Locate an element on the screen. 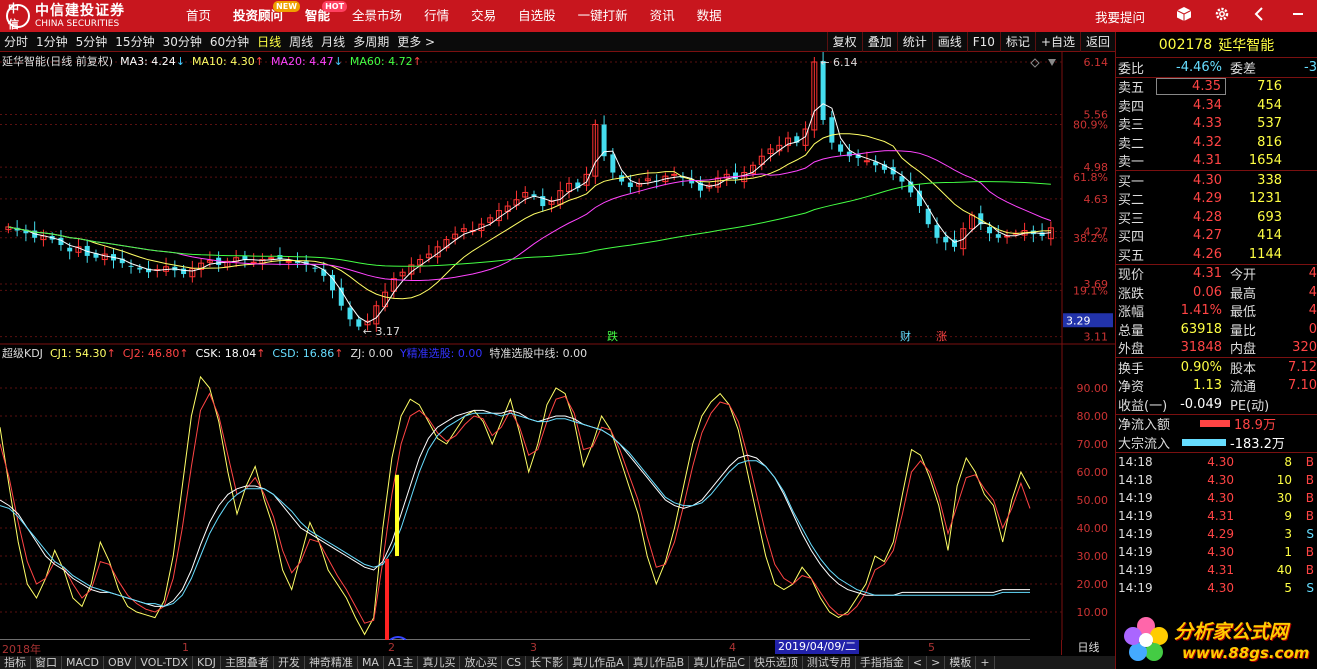  period-tab: 更多 > is located at coordinates (416, 41).